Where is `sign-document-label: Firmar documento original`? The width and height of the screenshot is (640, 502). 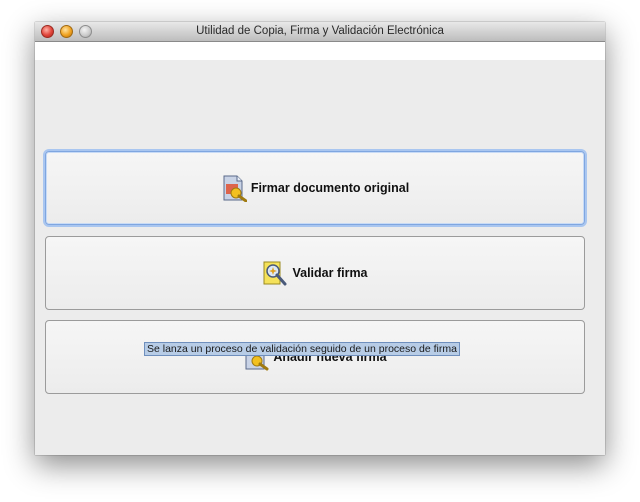
sign-document-label: Firmar documento original is located at coordinates (330, 188).